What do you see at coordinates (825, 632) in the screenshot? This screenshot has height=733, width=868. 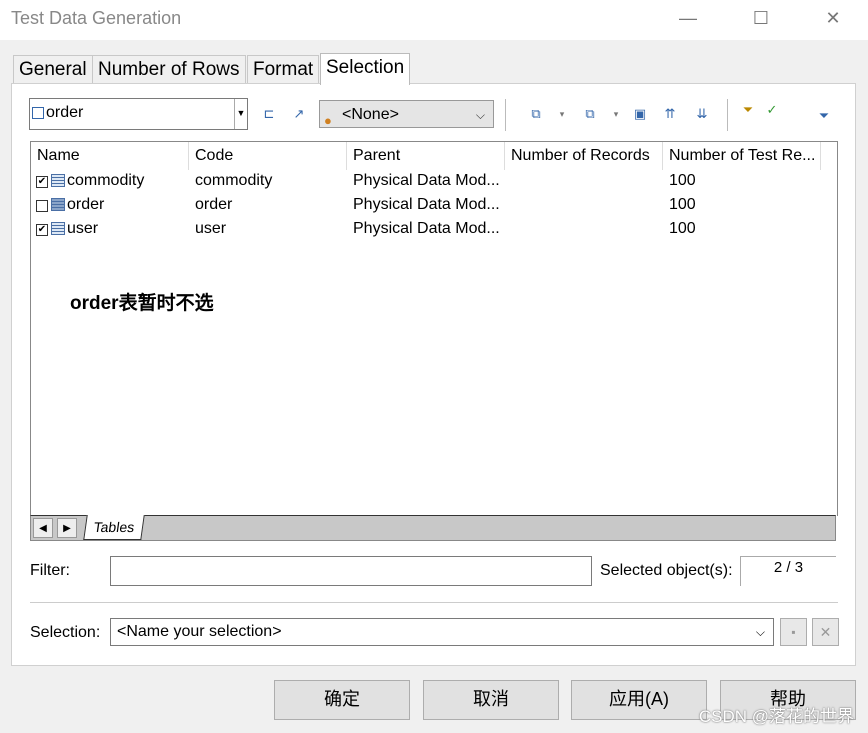 I see `delete-selection-icon: ✕` at bounding box center [825, 632].